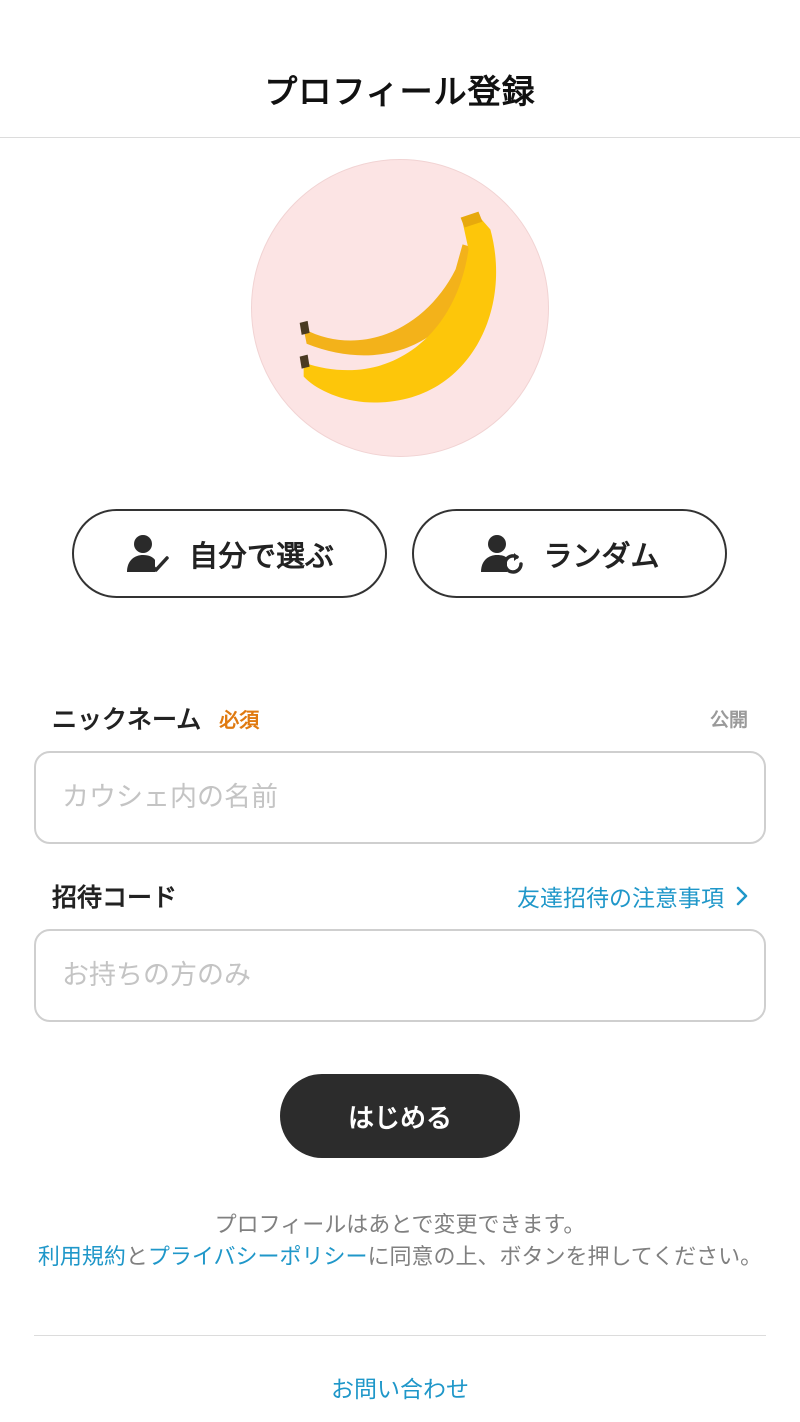  Describe the element at coordinates (400, 718) in the screenshot. I see `nickname-label-row: ニックネーム 必須 公開` at that location.